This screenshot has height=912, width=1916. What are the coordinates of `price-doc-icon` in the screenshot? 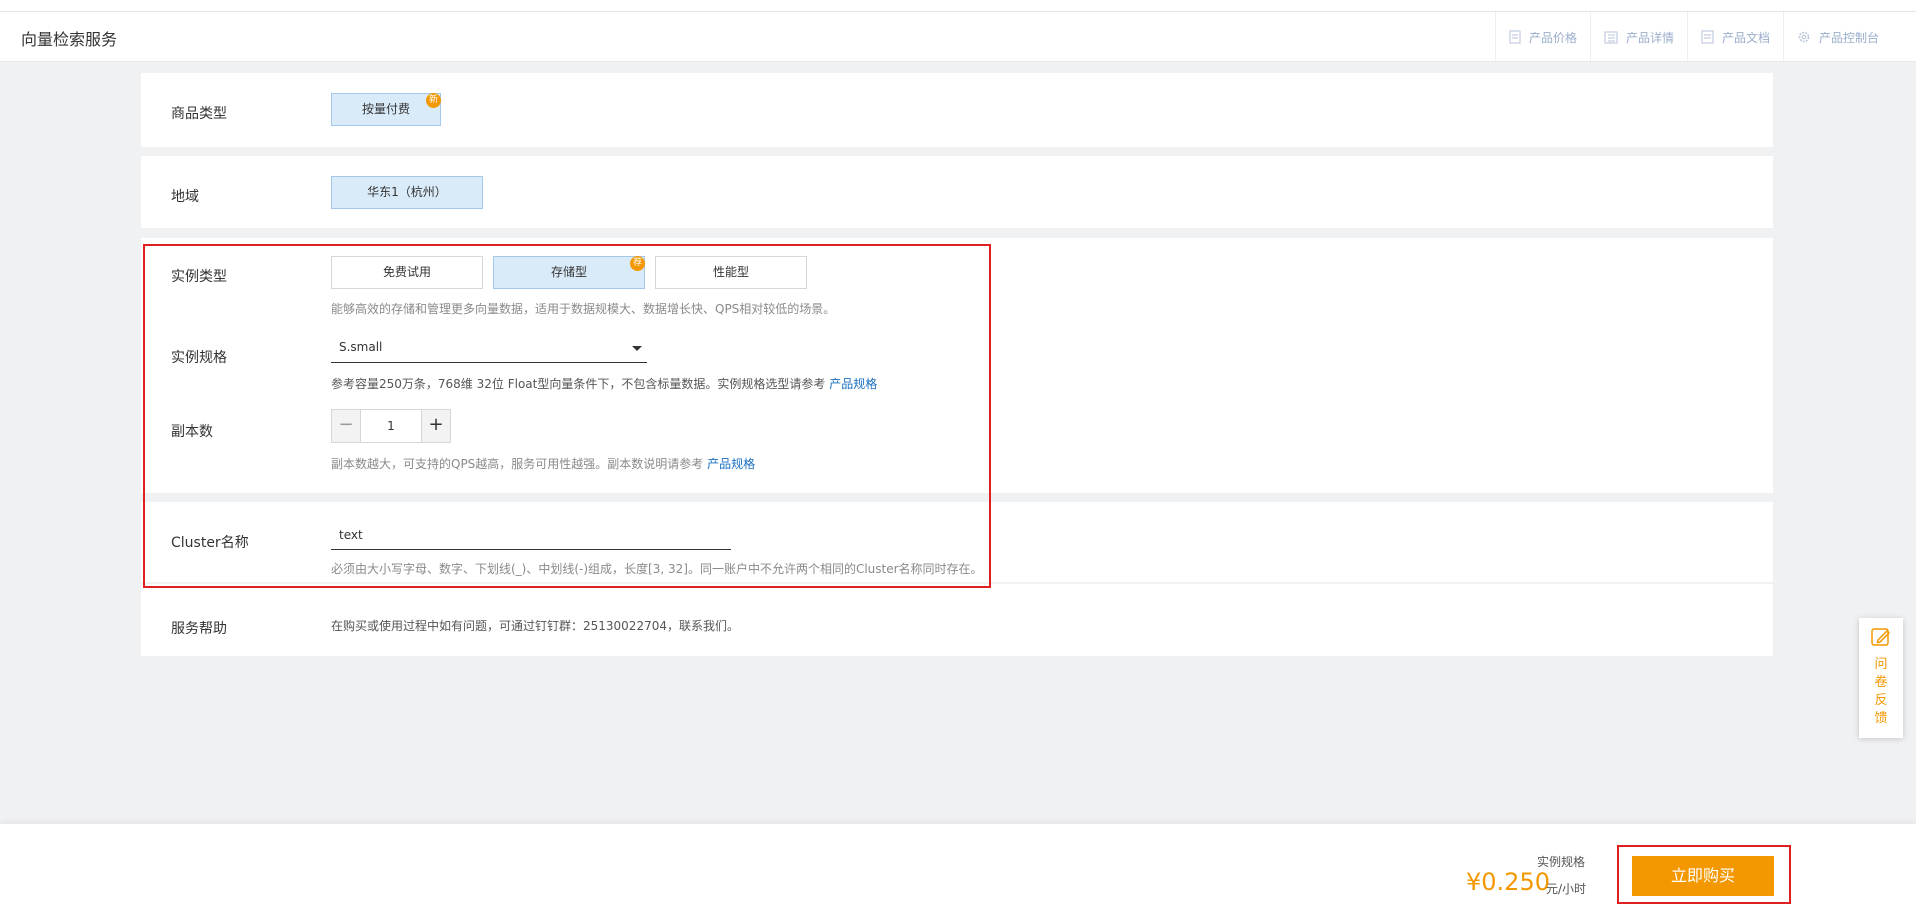 It's located at (1515, 37).